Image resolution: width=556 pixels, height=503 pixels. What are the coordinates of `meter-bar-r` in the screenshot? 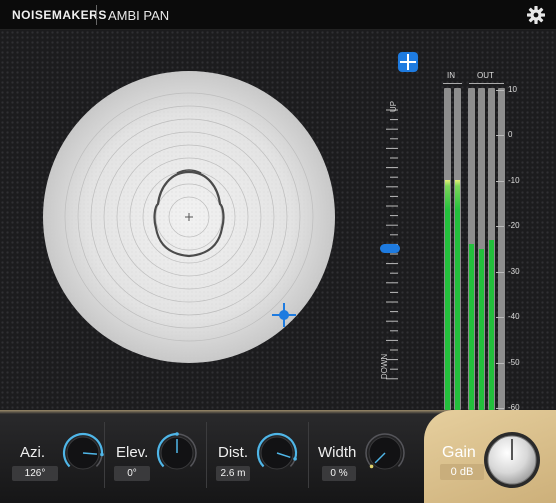 It's located at (457, 249).